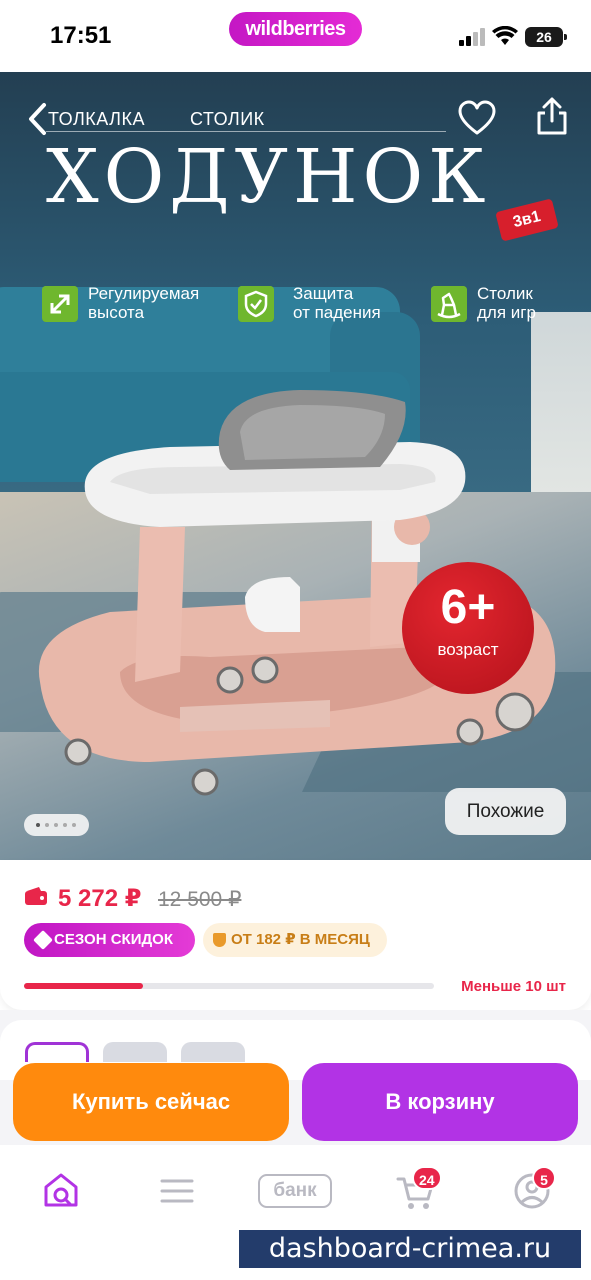 This screenshot has width=591, height=1280. What do you see at coordinates (96, 119) in the screenshot?
I see `nav-link-tolkalka: ТОЛКАЛКА` at bounding box center [96, 119].